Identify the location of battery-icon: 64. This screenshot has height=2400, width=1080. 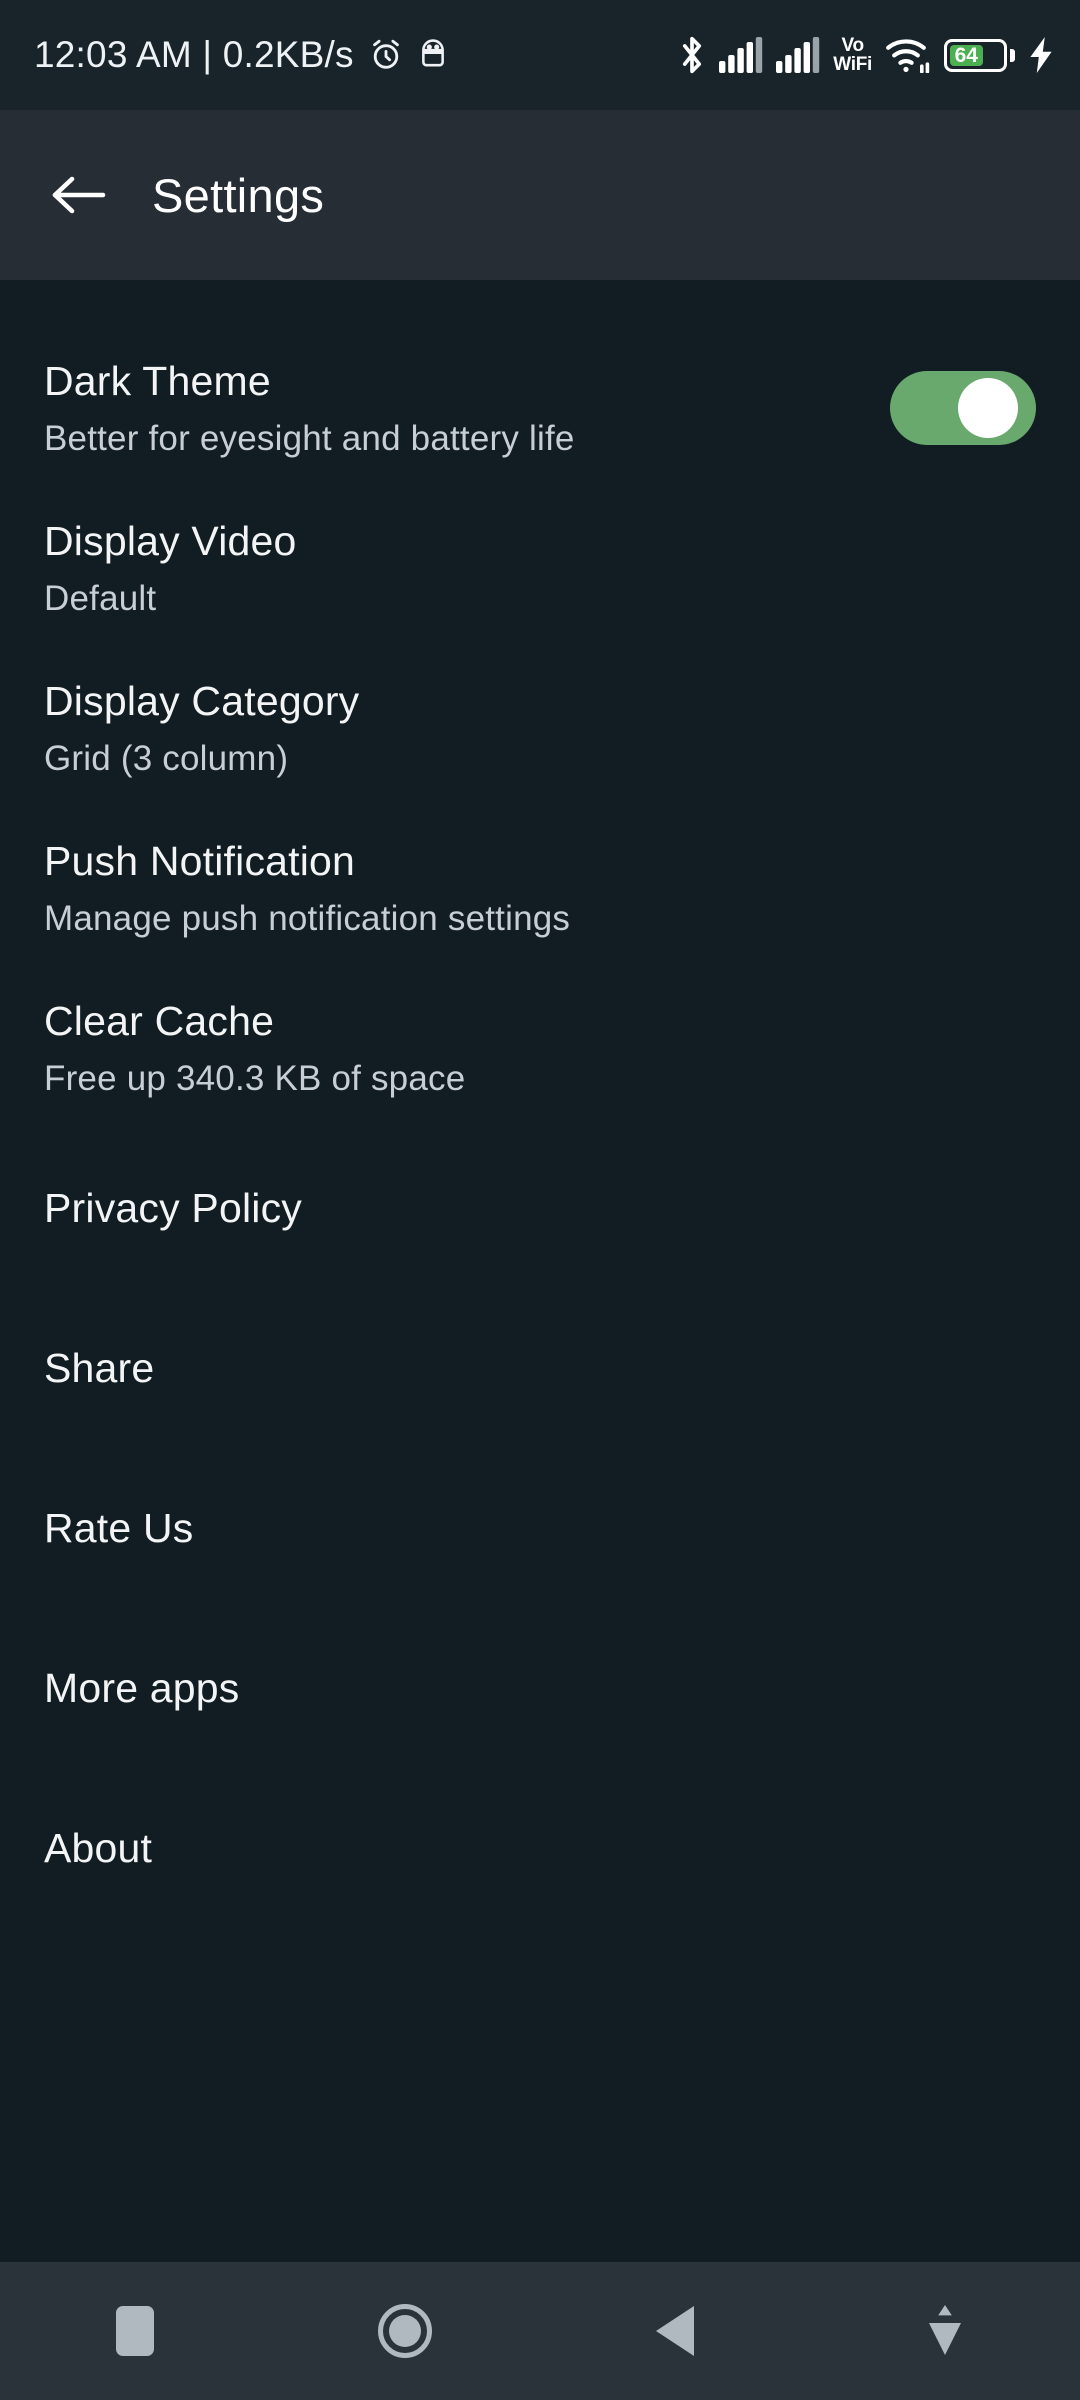
(979, 55).